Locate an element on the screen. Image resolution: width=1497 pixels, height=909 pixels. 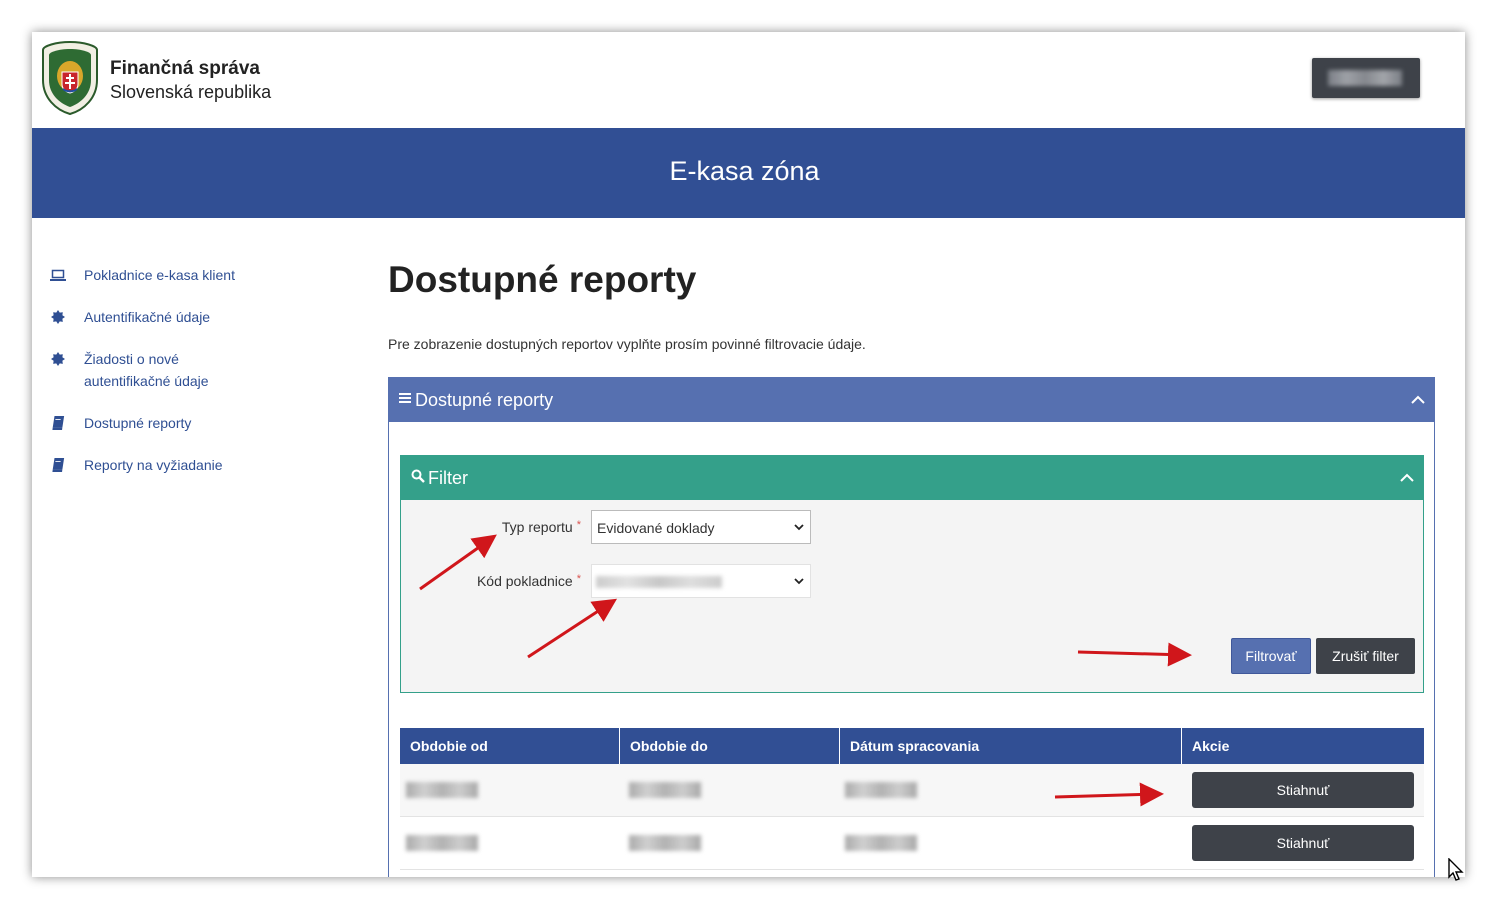
report-type-value: Evidované doklady is located at coordinates (656, 528).